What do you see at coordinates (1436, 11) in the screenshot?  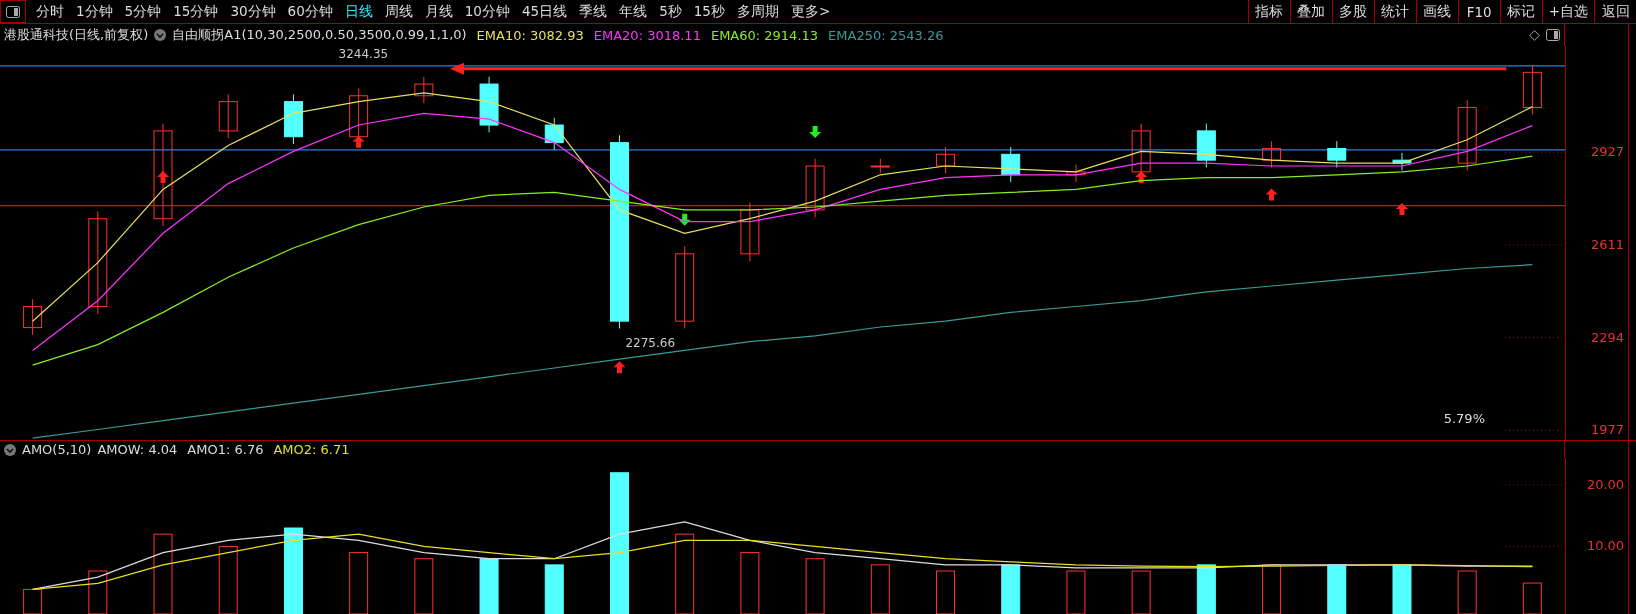 I see `toolbar-button: 画线` at bounding box center [1436, 11].